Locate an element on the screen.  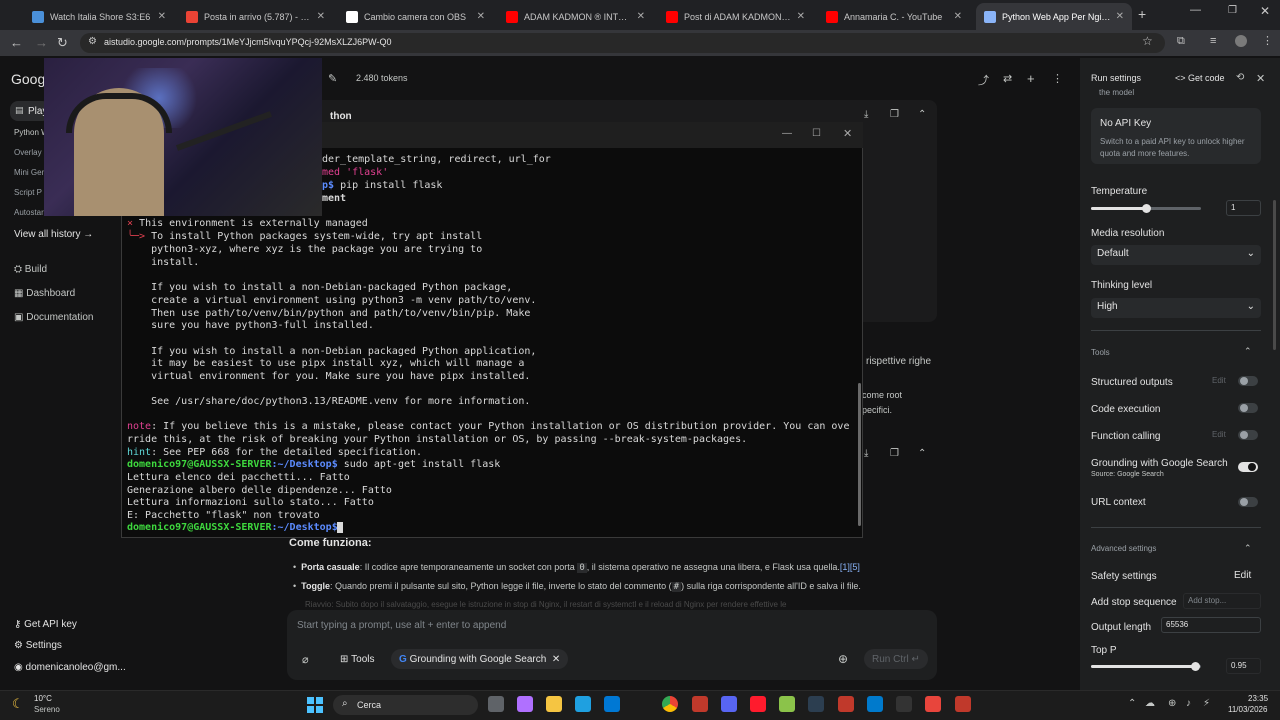
view-all-history-link: View all history → is located at coordinates (53, 234).